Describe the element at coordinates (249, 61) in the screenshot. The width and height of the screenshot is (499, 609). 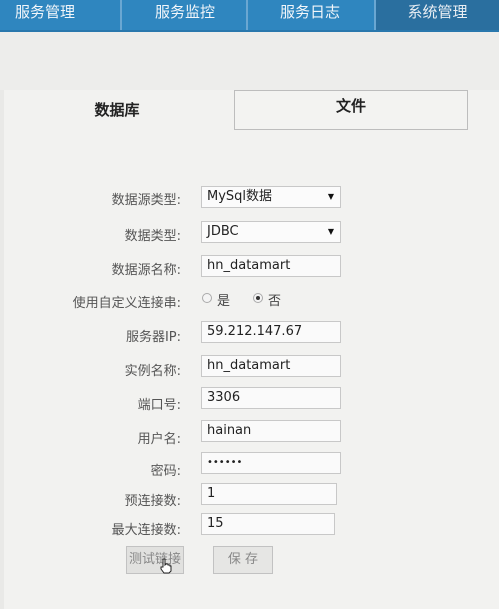
I see `sub-header` at that location.